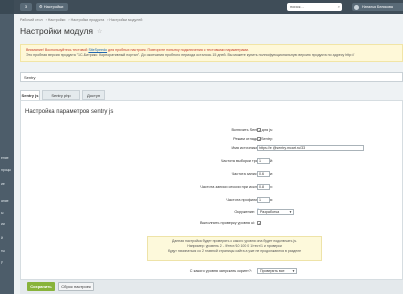 This screenshot has height=294, width=403. What do you see at coordinates (259, 139) in the screenshot?
I see `debug-checkbox` at bounding box center [259, 139].